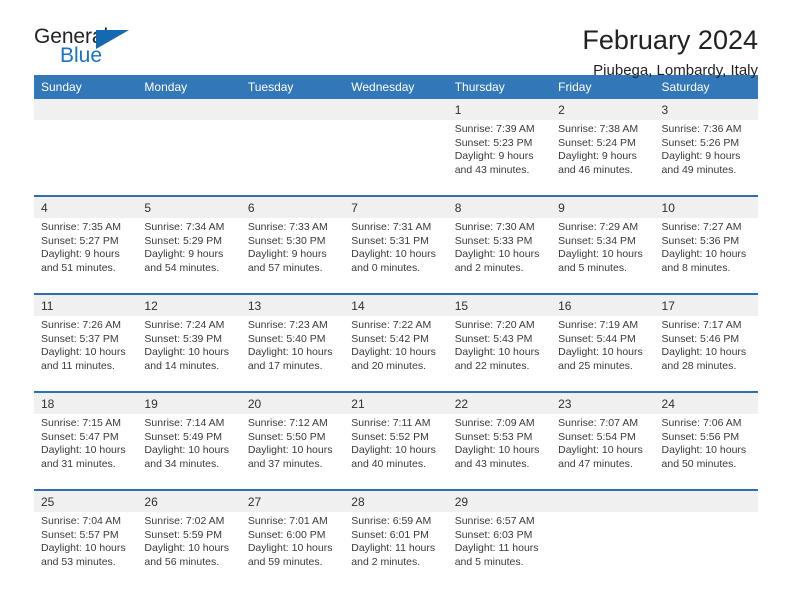 The width and height of the screenshot is (792, 612). What do you see at coordinates (706, 304) in the screenshot?
I see `day-number: 17` at bounding box center [706, 304].